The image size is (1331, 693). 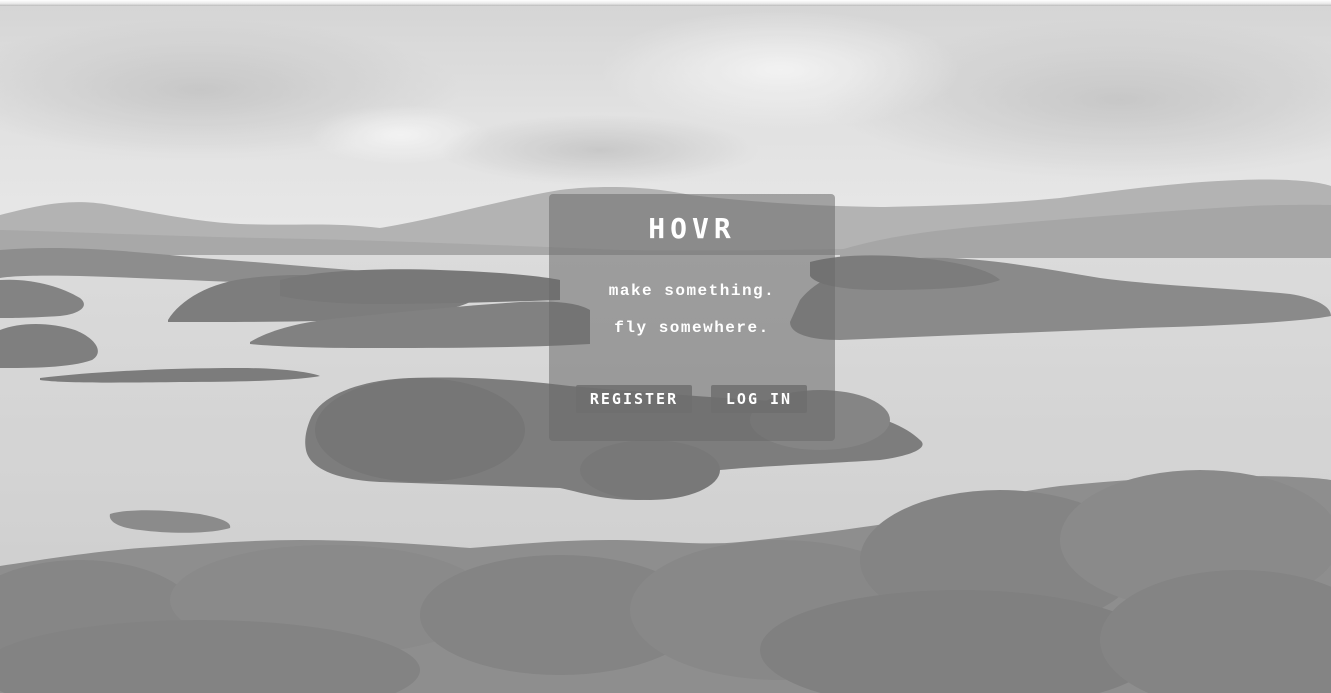 I want to click on brand-logo: HOVR, so click(x=692, y=228).